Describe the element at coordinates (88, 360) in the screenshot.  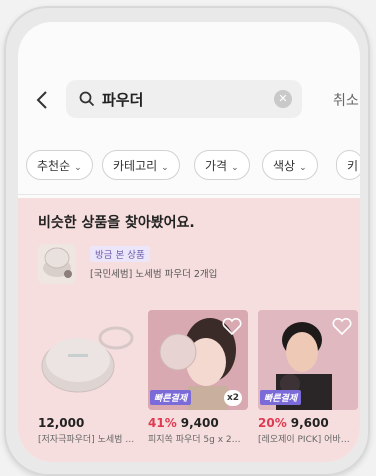
I see `product-image` at that location.